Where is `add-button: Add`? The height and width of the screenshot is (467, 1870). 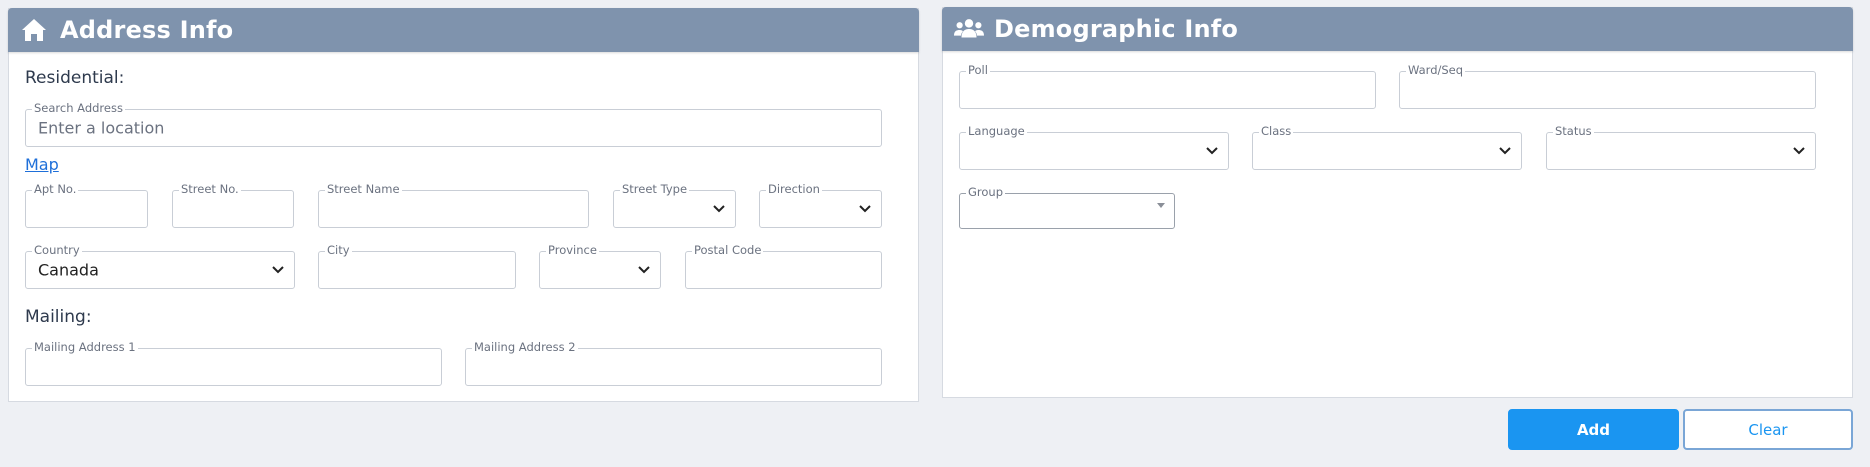 add-button: Add is located at coordinates (1593, 429).